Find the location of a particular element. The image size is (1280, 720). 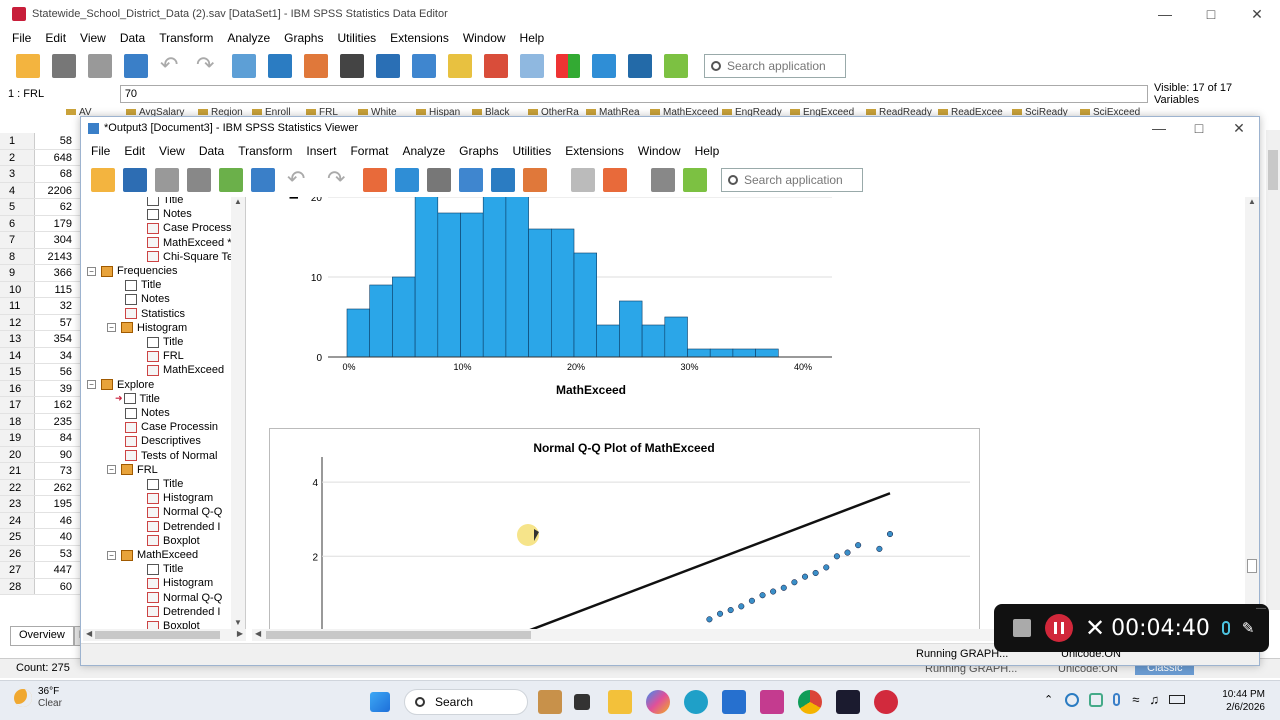

editor-vertical-scrollbar is located at coordinates (1273, 370).